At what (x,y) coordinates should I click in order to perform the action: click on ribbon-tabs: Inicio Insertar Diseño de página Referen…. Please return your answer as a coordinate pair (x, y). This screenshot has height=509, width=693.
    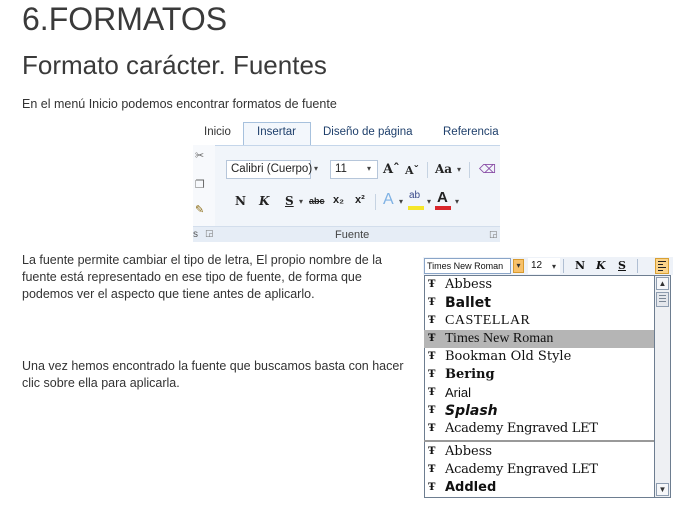
    Looking at the image, I should click on (346, 133).